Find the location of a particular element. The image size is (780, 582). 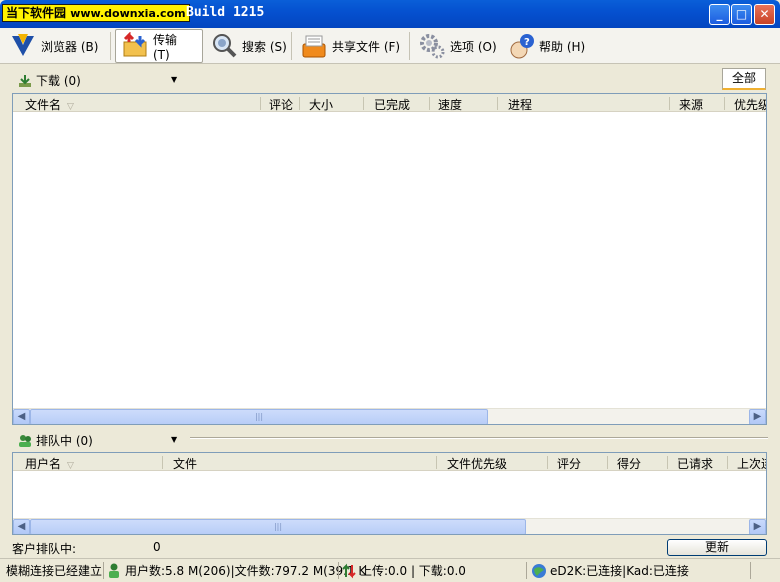

shared-files-icon is located at coordinates (314, 46).